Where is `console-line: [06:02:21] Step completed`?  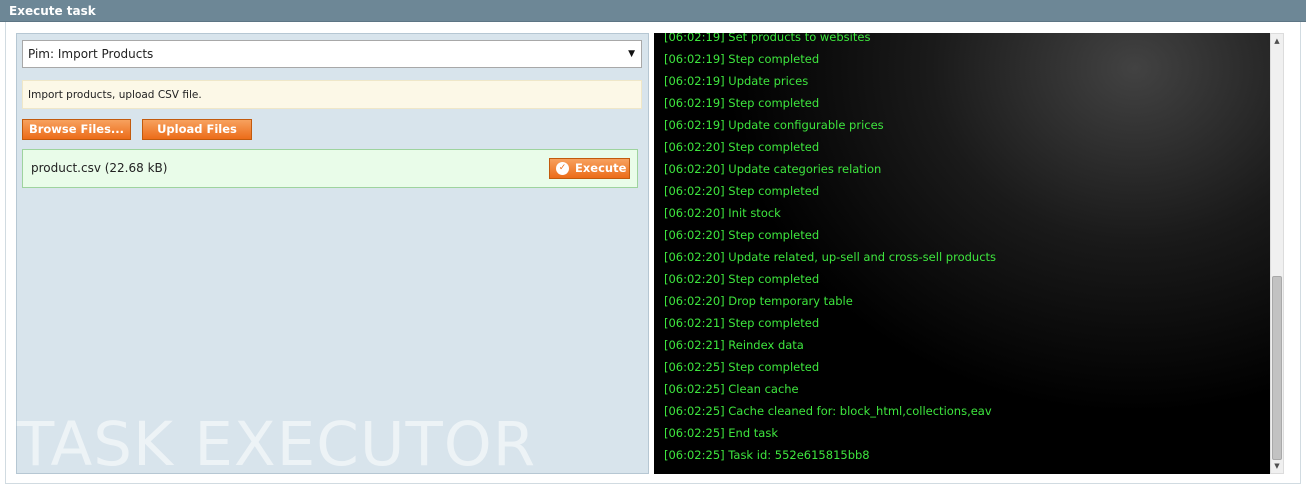
console-line: [06:02:21] Step completed is located at coordinates (742, 323).